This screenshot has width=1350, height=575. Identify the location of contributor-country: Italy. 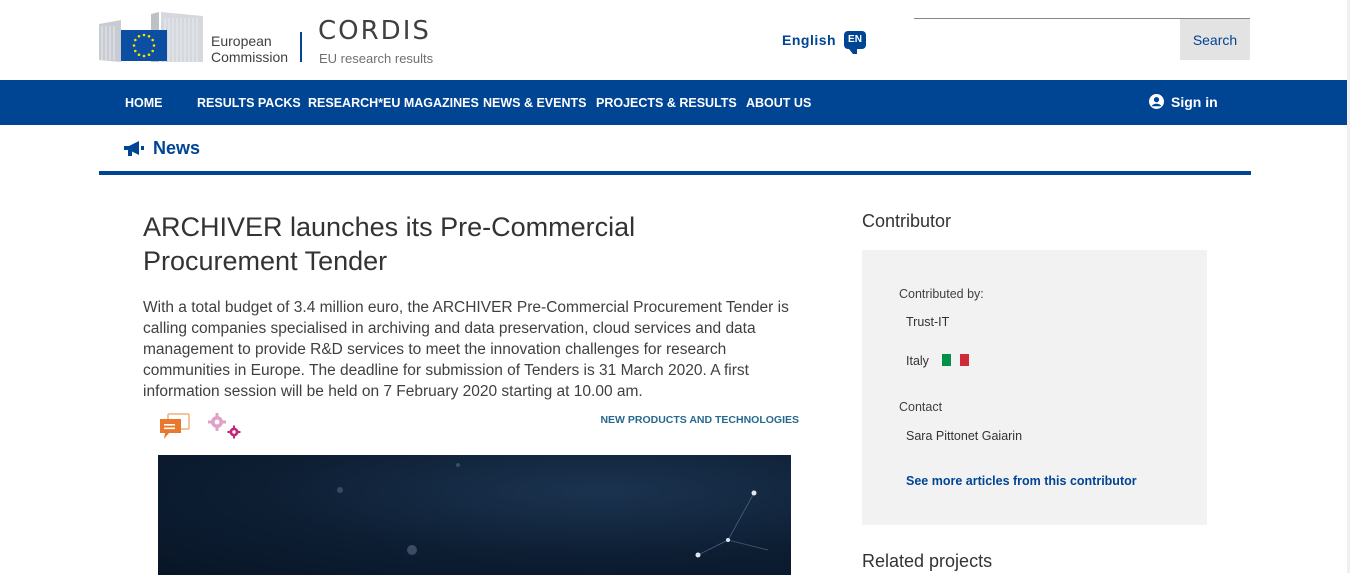
(917, 361).